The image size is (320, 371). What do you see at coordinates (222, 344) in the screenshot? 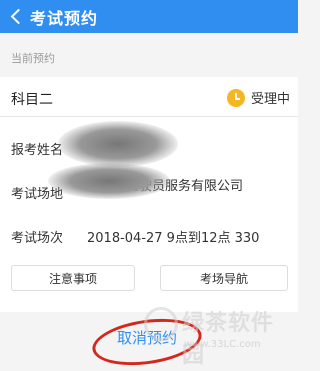
I see `watermark-url: www.33LC.com` at bounding box center [222, 344].